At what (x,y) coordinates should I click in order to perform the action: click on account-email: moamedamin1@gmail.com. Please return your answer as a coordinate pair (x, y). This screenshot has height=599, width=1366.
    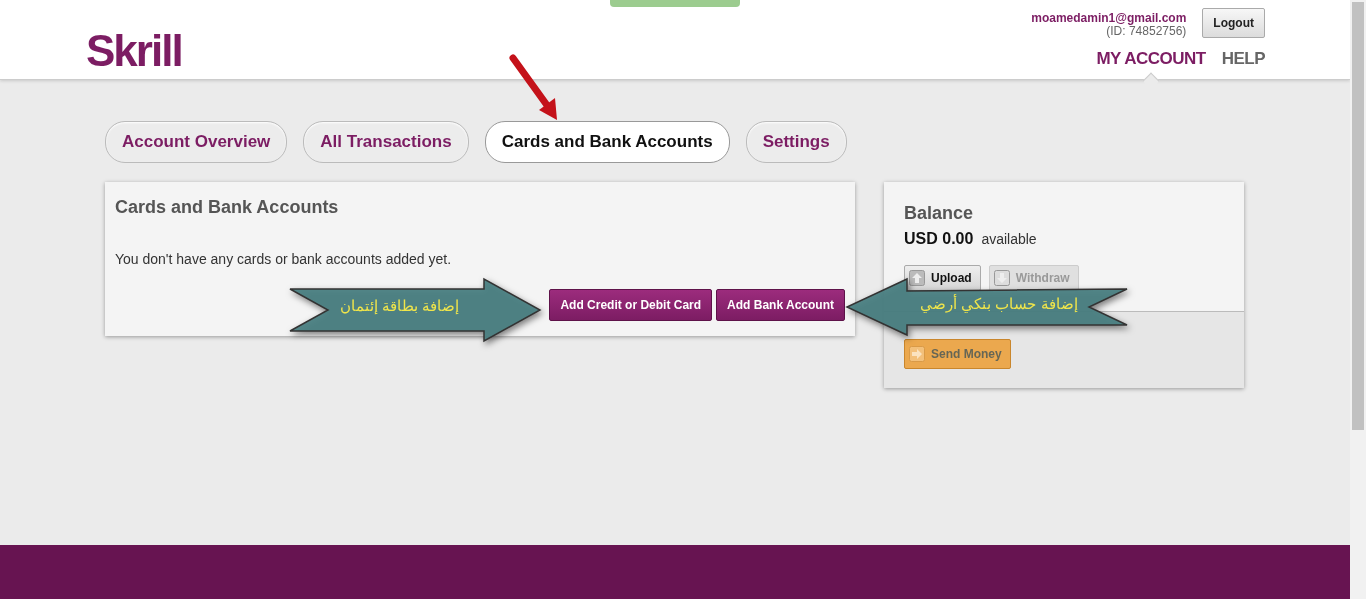
    Looking at the image, I should click on (1109, 19).